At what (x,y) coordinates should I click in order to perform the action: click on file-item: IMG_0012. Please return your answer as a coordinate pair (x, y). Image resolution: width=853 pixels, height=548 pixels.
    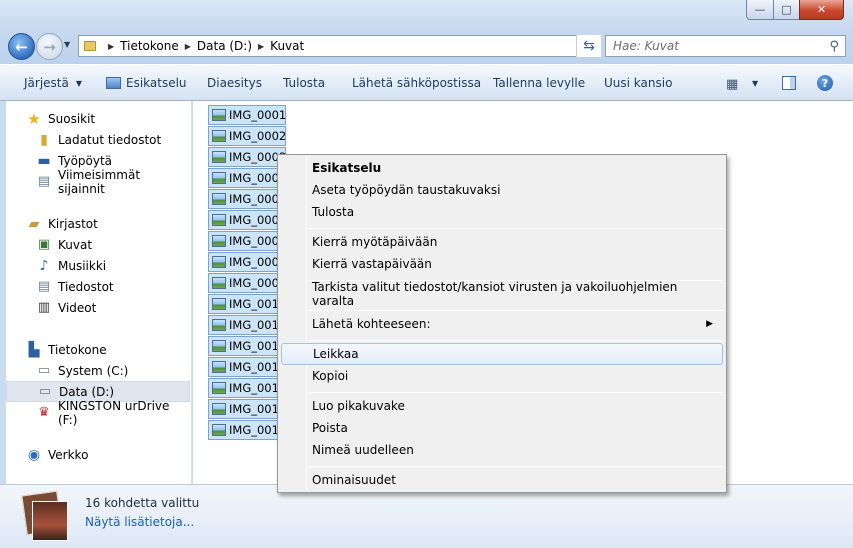
    Looking at the image, I should click on (247, 346).